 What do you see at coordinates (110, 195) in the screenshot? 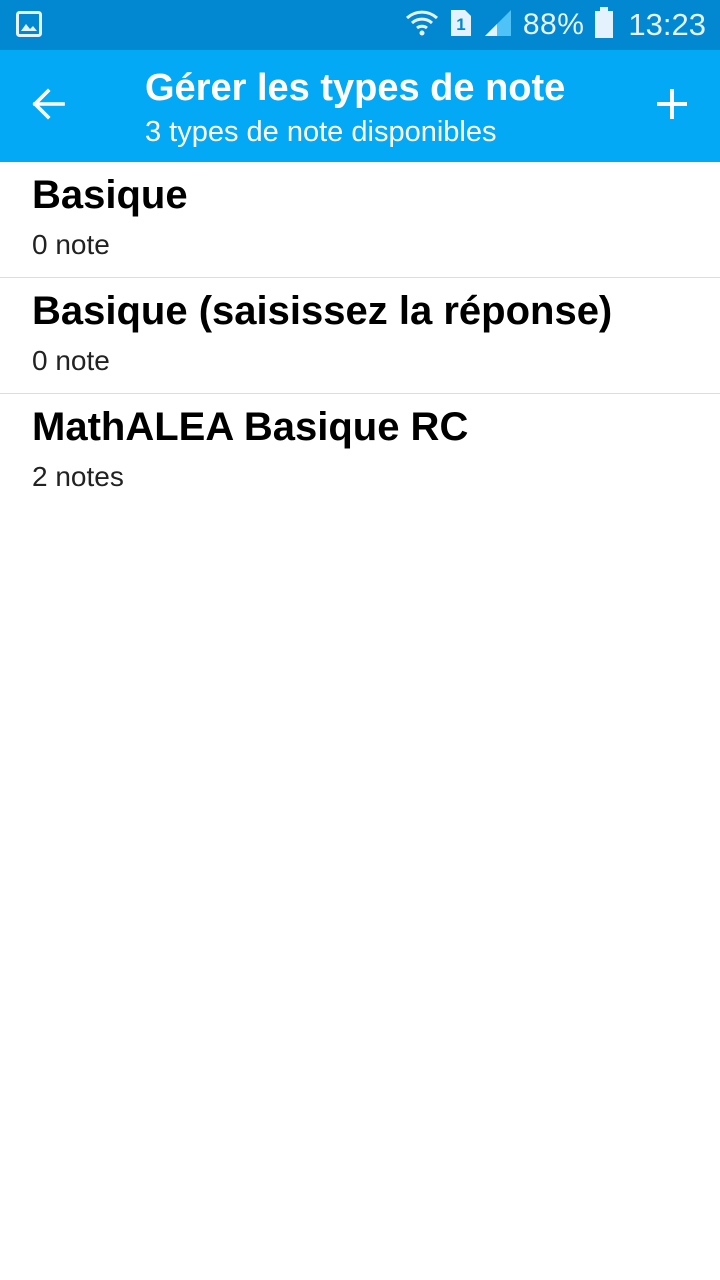
I see `note-type-name: Basique` at bounding box center [110, 195].